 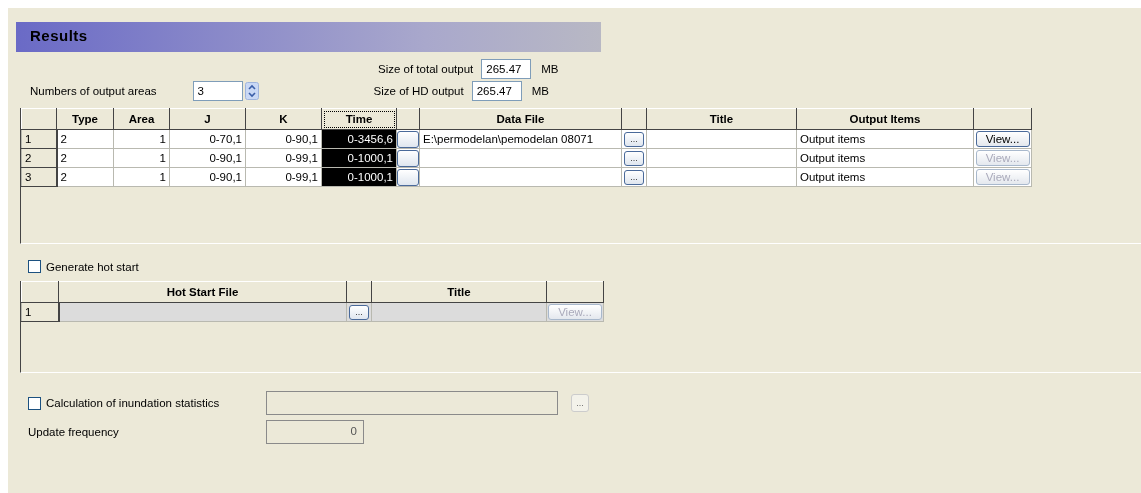 What do you see at coordinates (509, 139) in the screenshot?
I see `table-cell-text: E:\permodelan\pemodelan 08071` at bounding box center [509, 139].